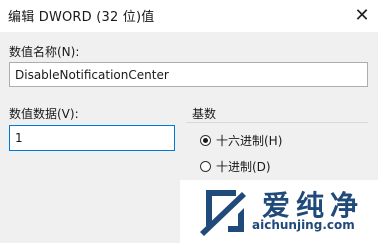 The width and height of the screenshot is (378, 243). I want to click on watermark-logo-icon, so click(223, 213).